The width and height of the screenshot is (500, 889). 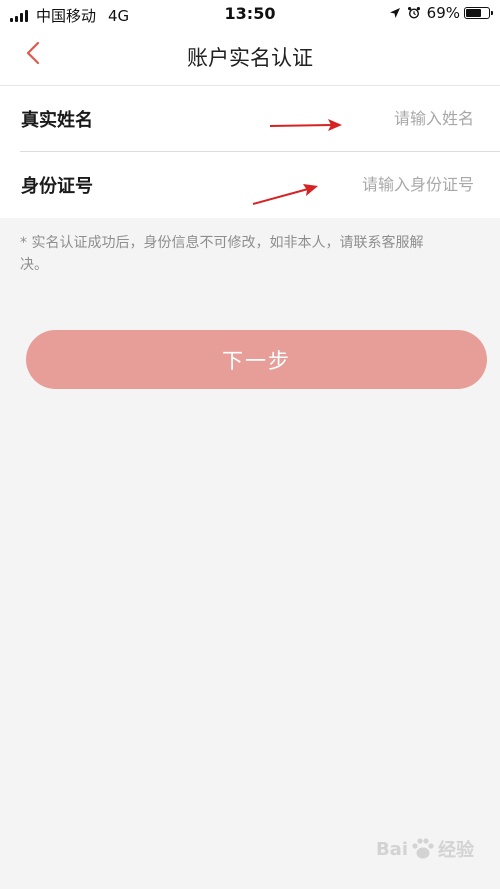 I want to click on battery-icon, so click(x=478, y=13).